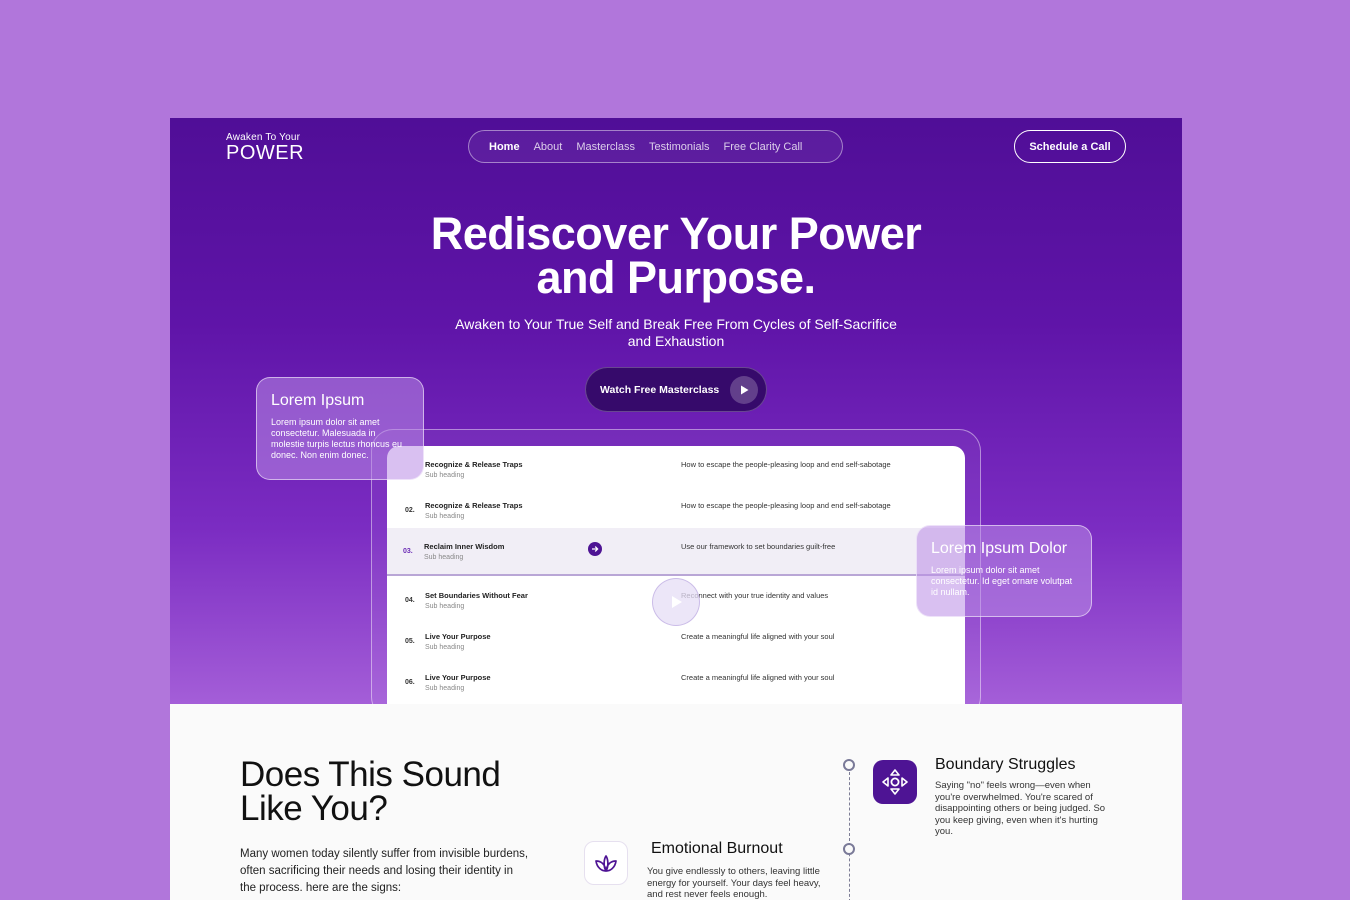  What do you see at coordinates (410, 600) in the screenshot?
I see `module-number: 04.` at bounding box center [410, 600].